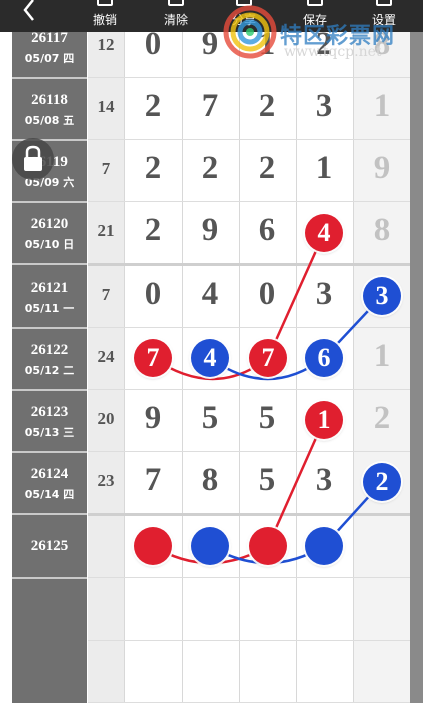 The image size is (423, 703). Describe the element at coordinates (176, 3) in the screenshot. I see `trash-icon` at that location.